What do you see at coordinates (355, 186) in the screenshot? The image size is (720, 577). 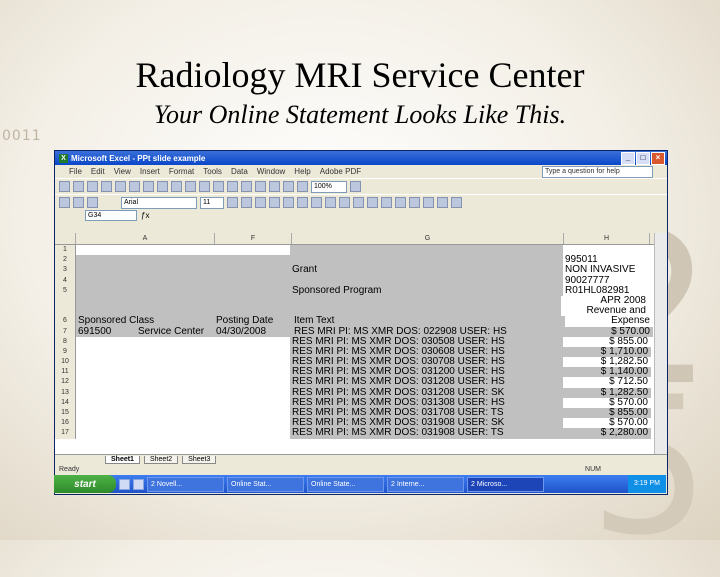 I see `help-icon` at bounding box center [355, 186].